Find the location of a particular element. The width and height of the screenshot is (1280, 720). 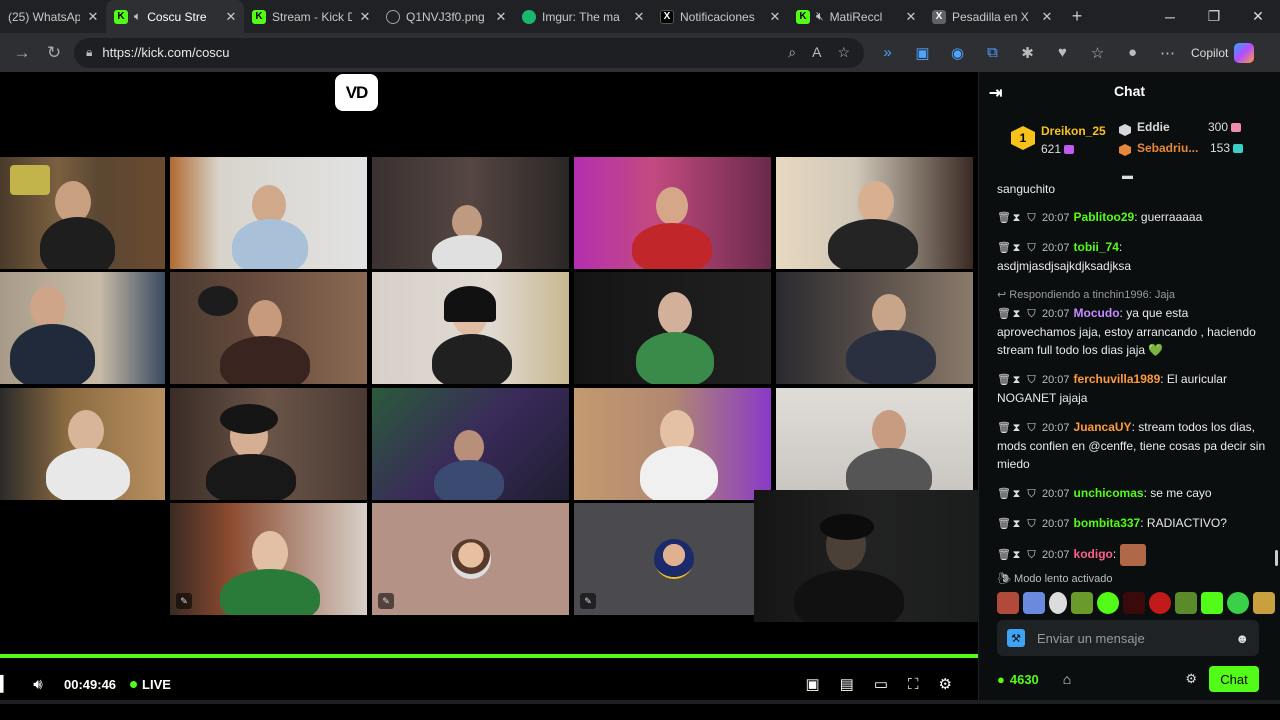

tab-pesadilla: X Pesadilla en X ✕ is located at coordinates (992, 16).